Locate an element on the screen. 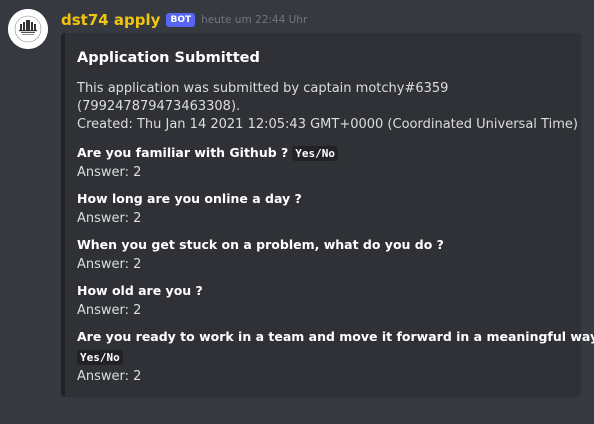 This screenshot has height=424, width=594. field-name: How old are you ? is located at coordinates (140, 290).